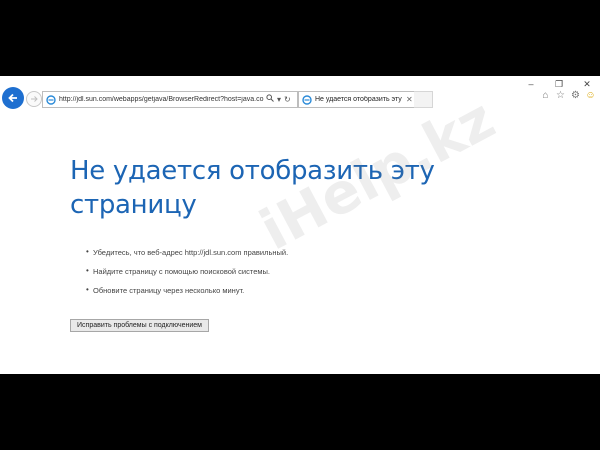 This screenshot has width=600, height=450. I want to click on maximize-button: ❐, so click(559, 84).